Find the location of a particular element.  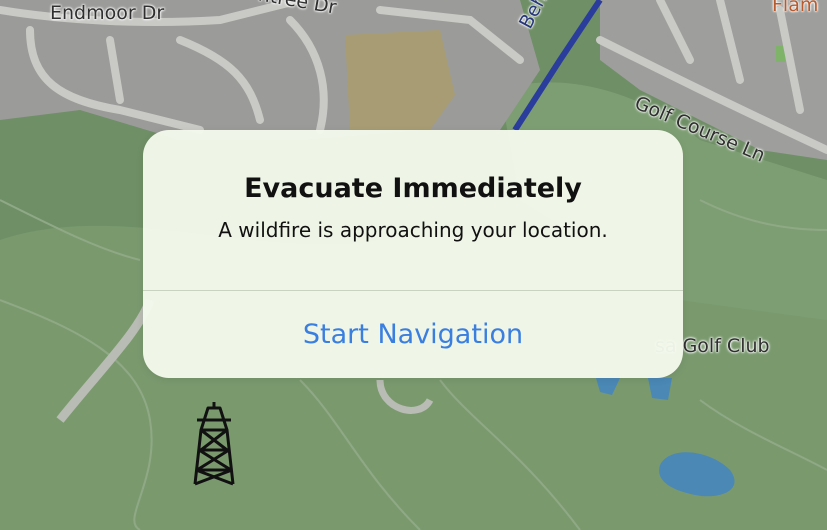

start-navigation-label: Start Navigation is located at coordinates (413, 334).